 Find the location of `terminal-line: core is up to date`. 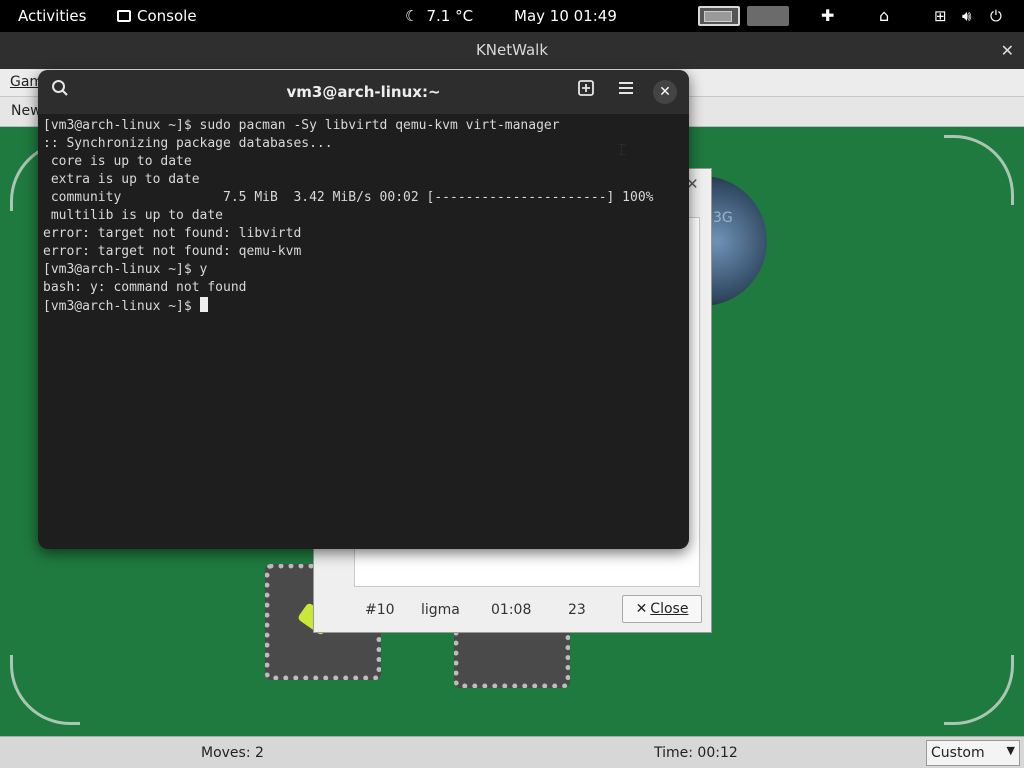

terminal-line: core is up to date is located at coordinates (117, 161).